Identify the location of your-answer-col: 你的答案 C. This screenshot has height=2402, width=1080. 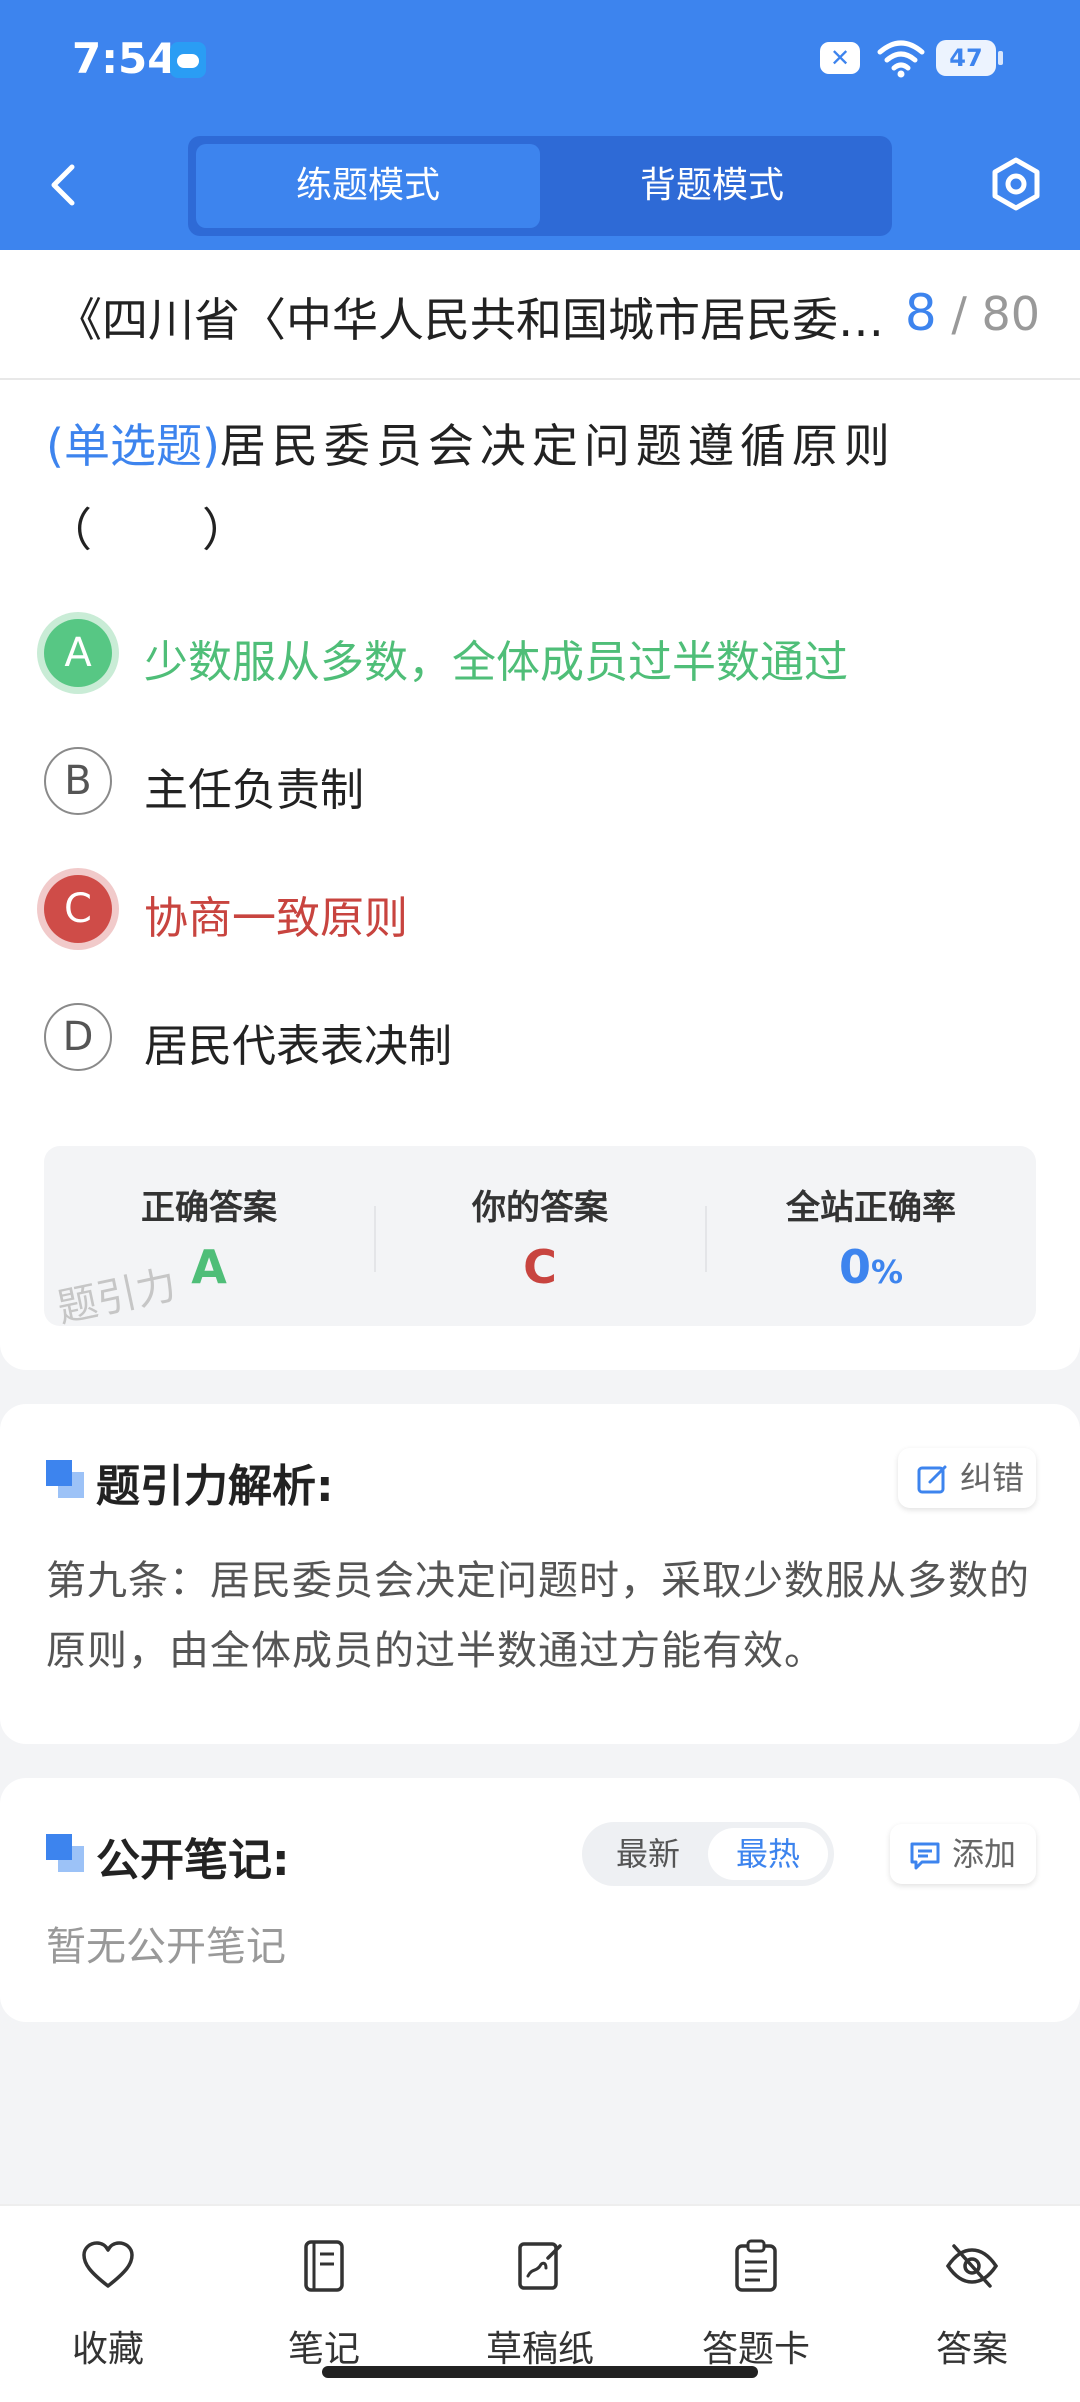
(540, 1236).